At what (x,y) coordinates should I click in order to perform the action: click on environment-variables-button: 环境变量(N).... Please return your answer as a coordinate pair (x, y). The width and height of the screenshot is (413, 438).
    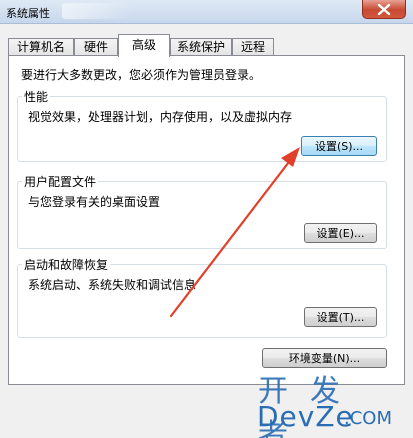
    Looking at the image, I should click on (324, 358).